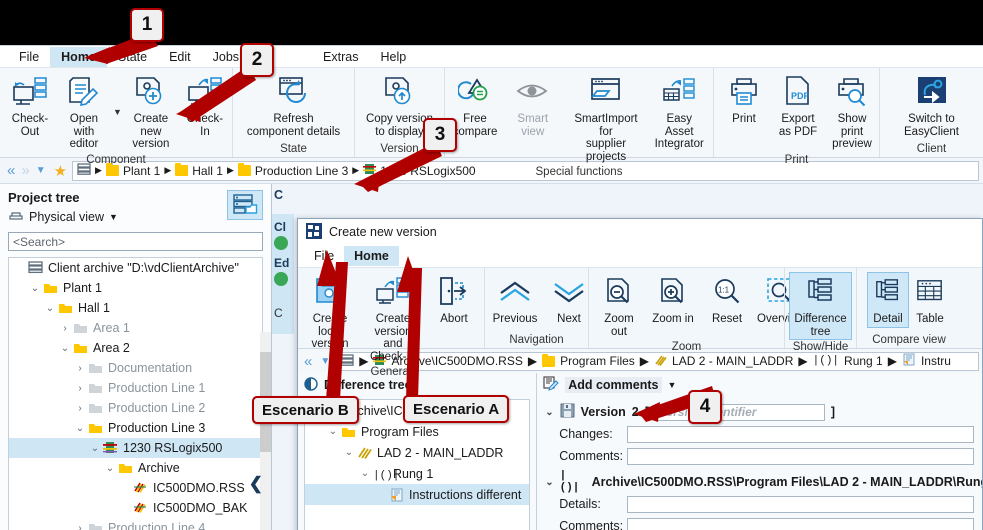 This screenshot has height=530, width=983. Describe the element at coordinates (151, 112) in the screenshot. I see `ribbon-button-create-new-version: Create new version` at that location.